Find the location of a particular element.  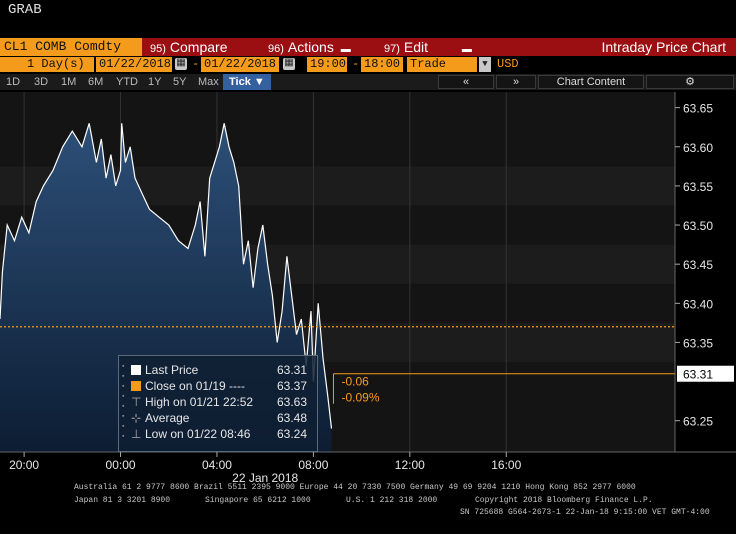

last-price-tag-label: 63.31 is located at coordinates (698, 375).